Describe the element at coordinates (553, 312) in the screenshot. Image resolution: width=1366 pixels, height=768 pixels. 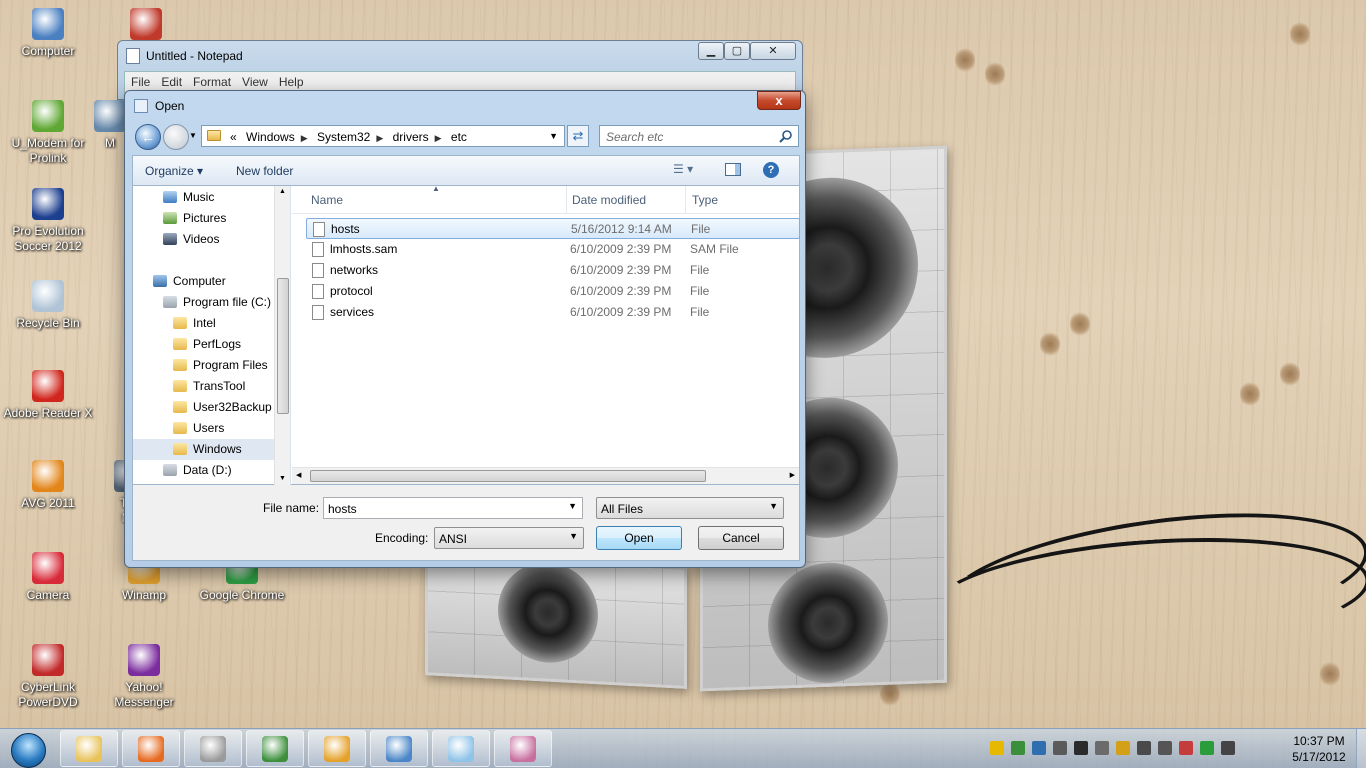
I see `file-row: services 6/10/2009 2:39 PM File` at that location.